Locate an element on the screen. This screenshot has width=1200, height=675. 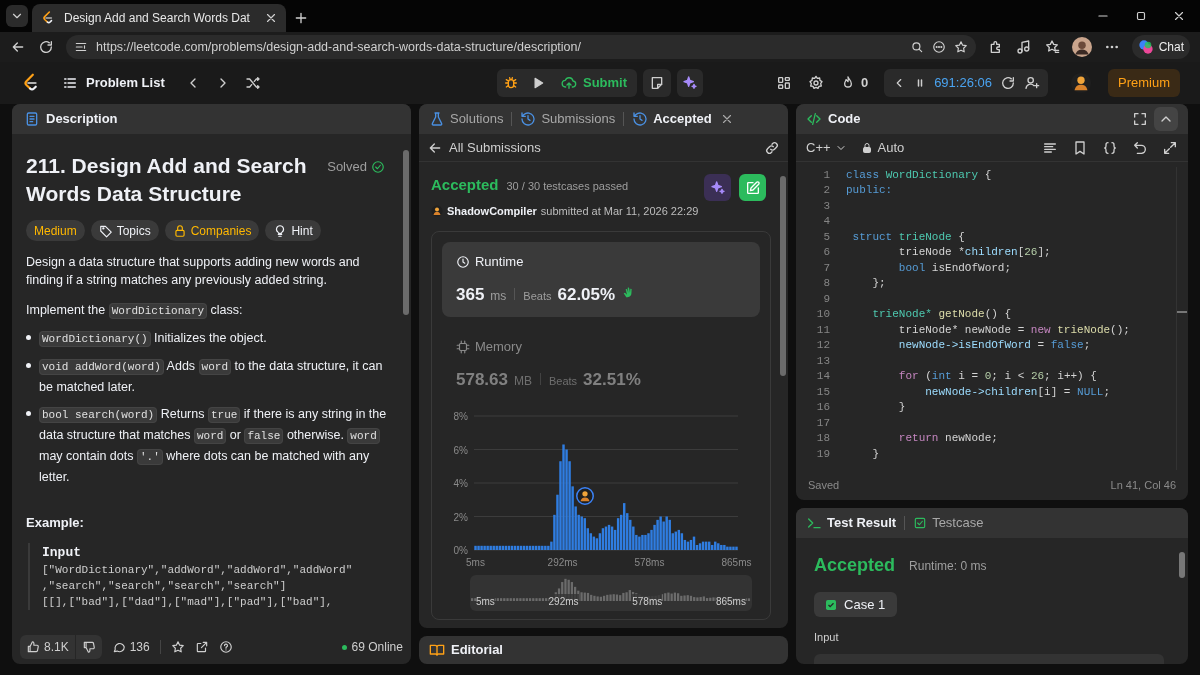
topics-tag: Topics is located at coordinates (124, 230).